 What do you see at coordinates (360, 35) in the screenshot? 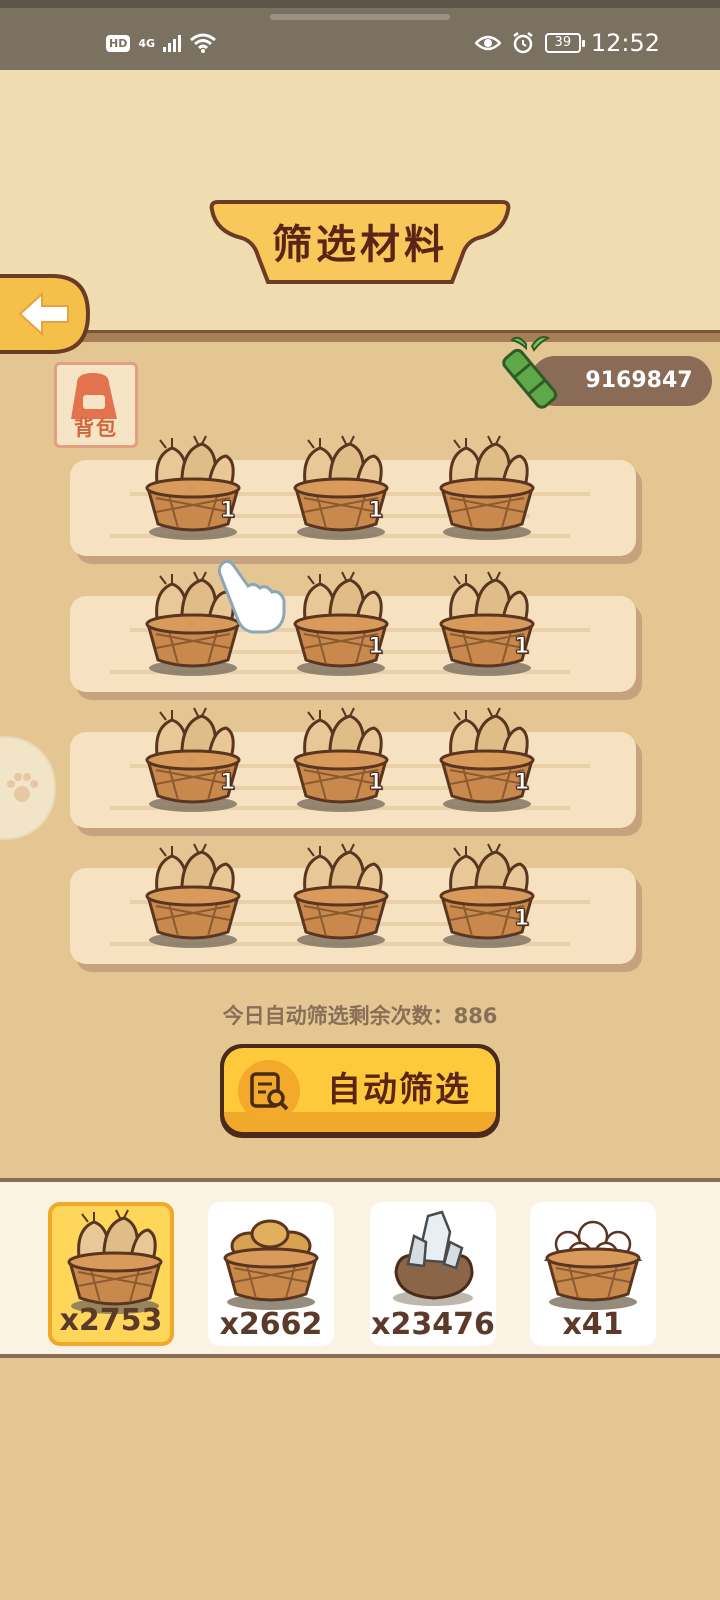
I see `status-bar: HD 4G 39 12:52` at bounding box center [360, 35].